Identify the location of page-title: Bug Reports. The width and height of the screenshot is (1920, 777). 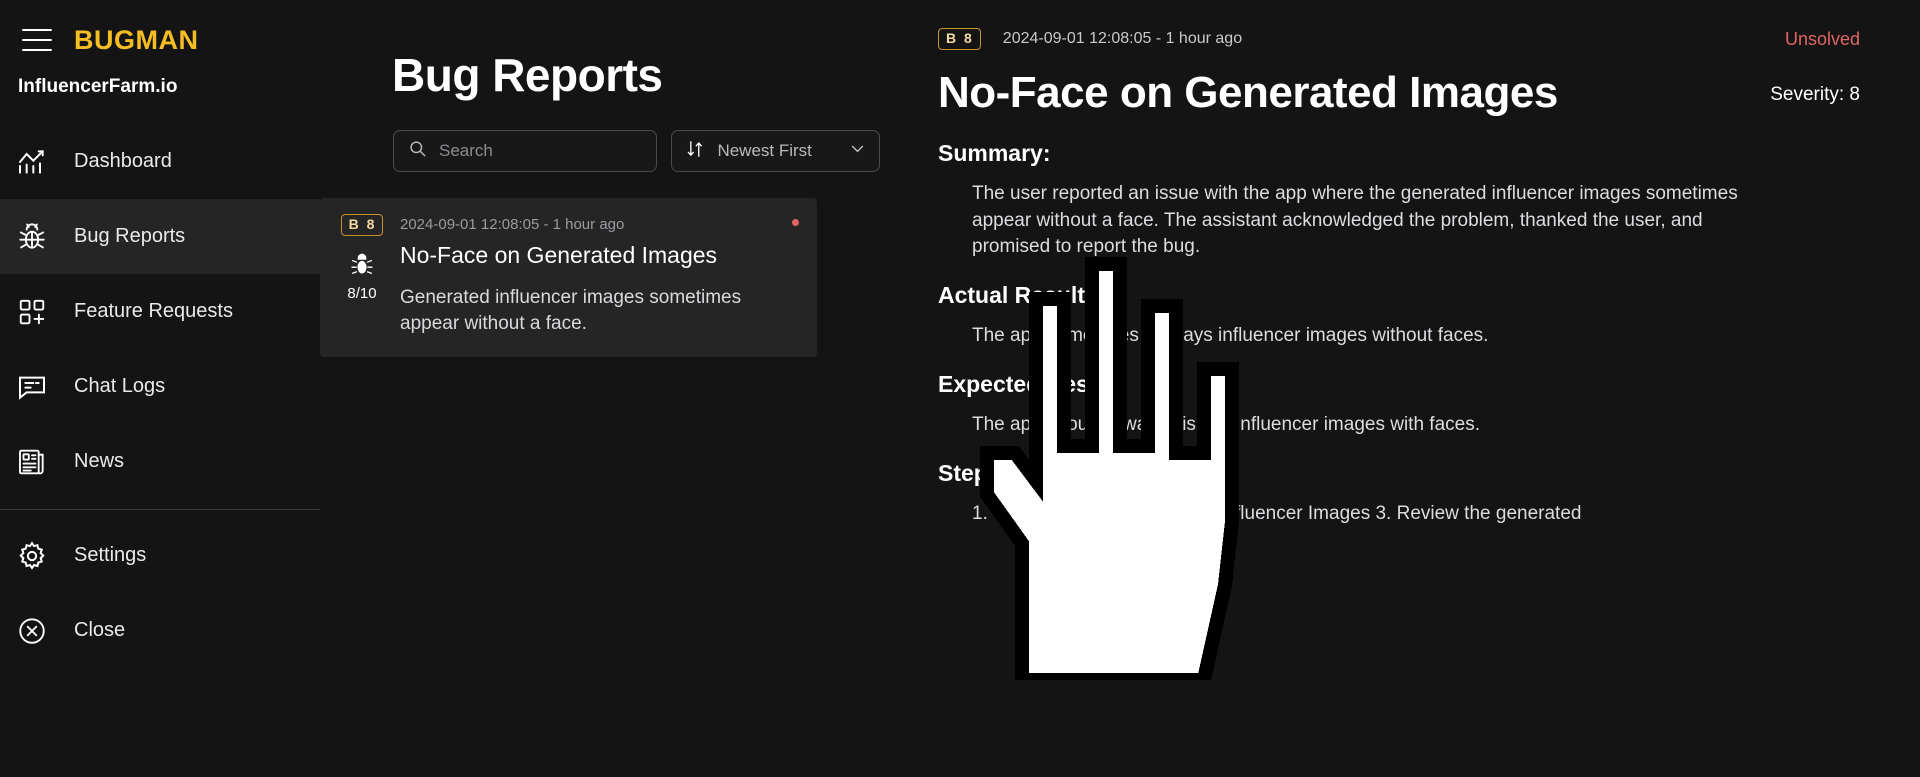
(527, 75).